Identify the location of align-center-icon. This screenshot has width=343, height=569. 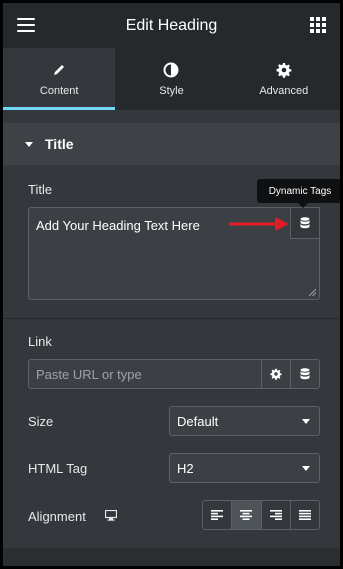
(246, 515).